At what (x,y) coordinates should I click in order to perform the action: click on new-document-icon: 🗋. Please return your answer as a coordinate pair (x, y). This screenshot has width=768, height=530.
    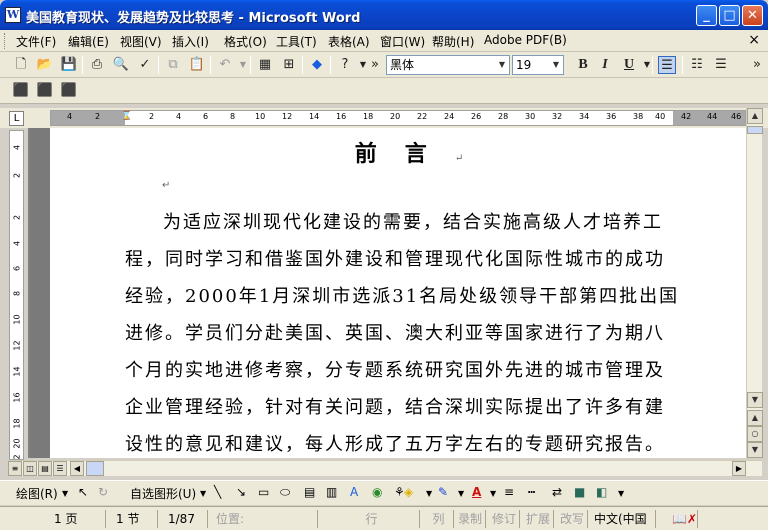
    Looking at the image, I should click on (21, 65).